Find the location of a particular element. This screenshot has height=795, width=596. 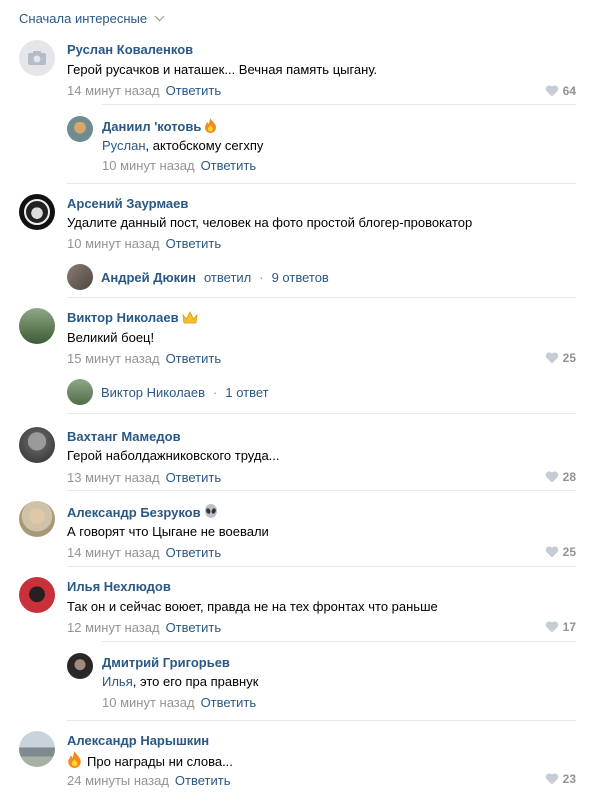

thread-action: ответил is located at coordinates (227, 277).